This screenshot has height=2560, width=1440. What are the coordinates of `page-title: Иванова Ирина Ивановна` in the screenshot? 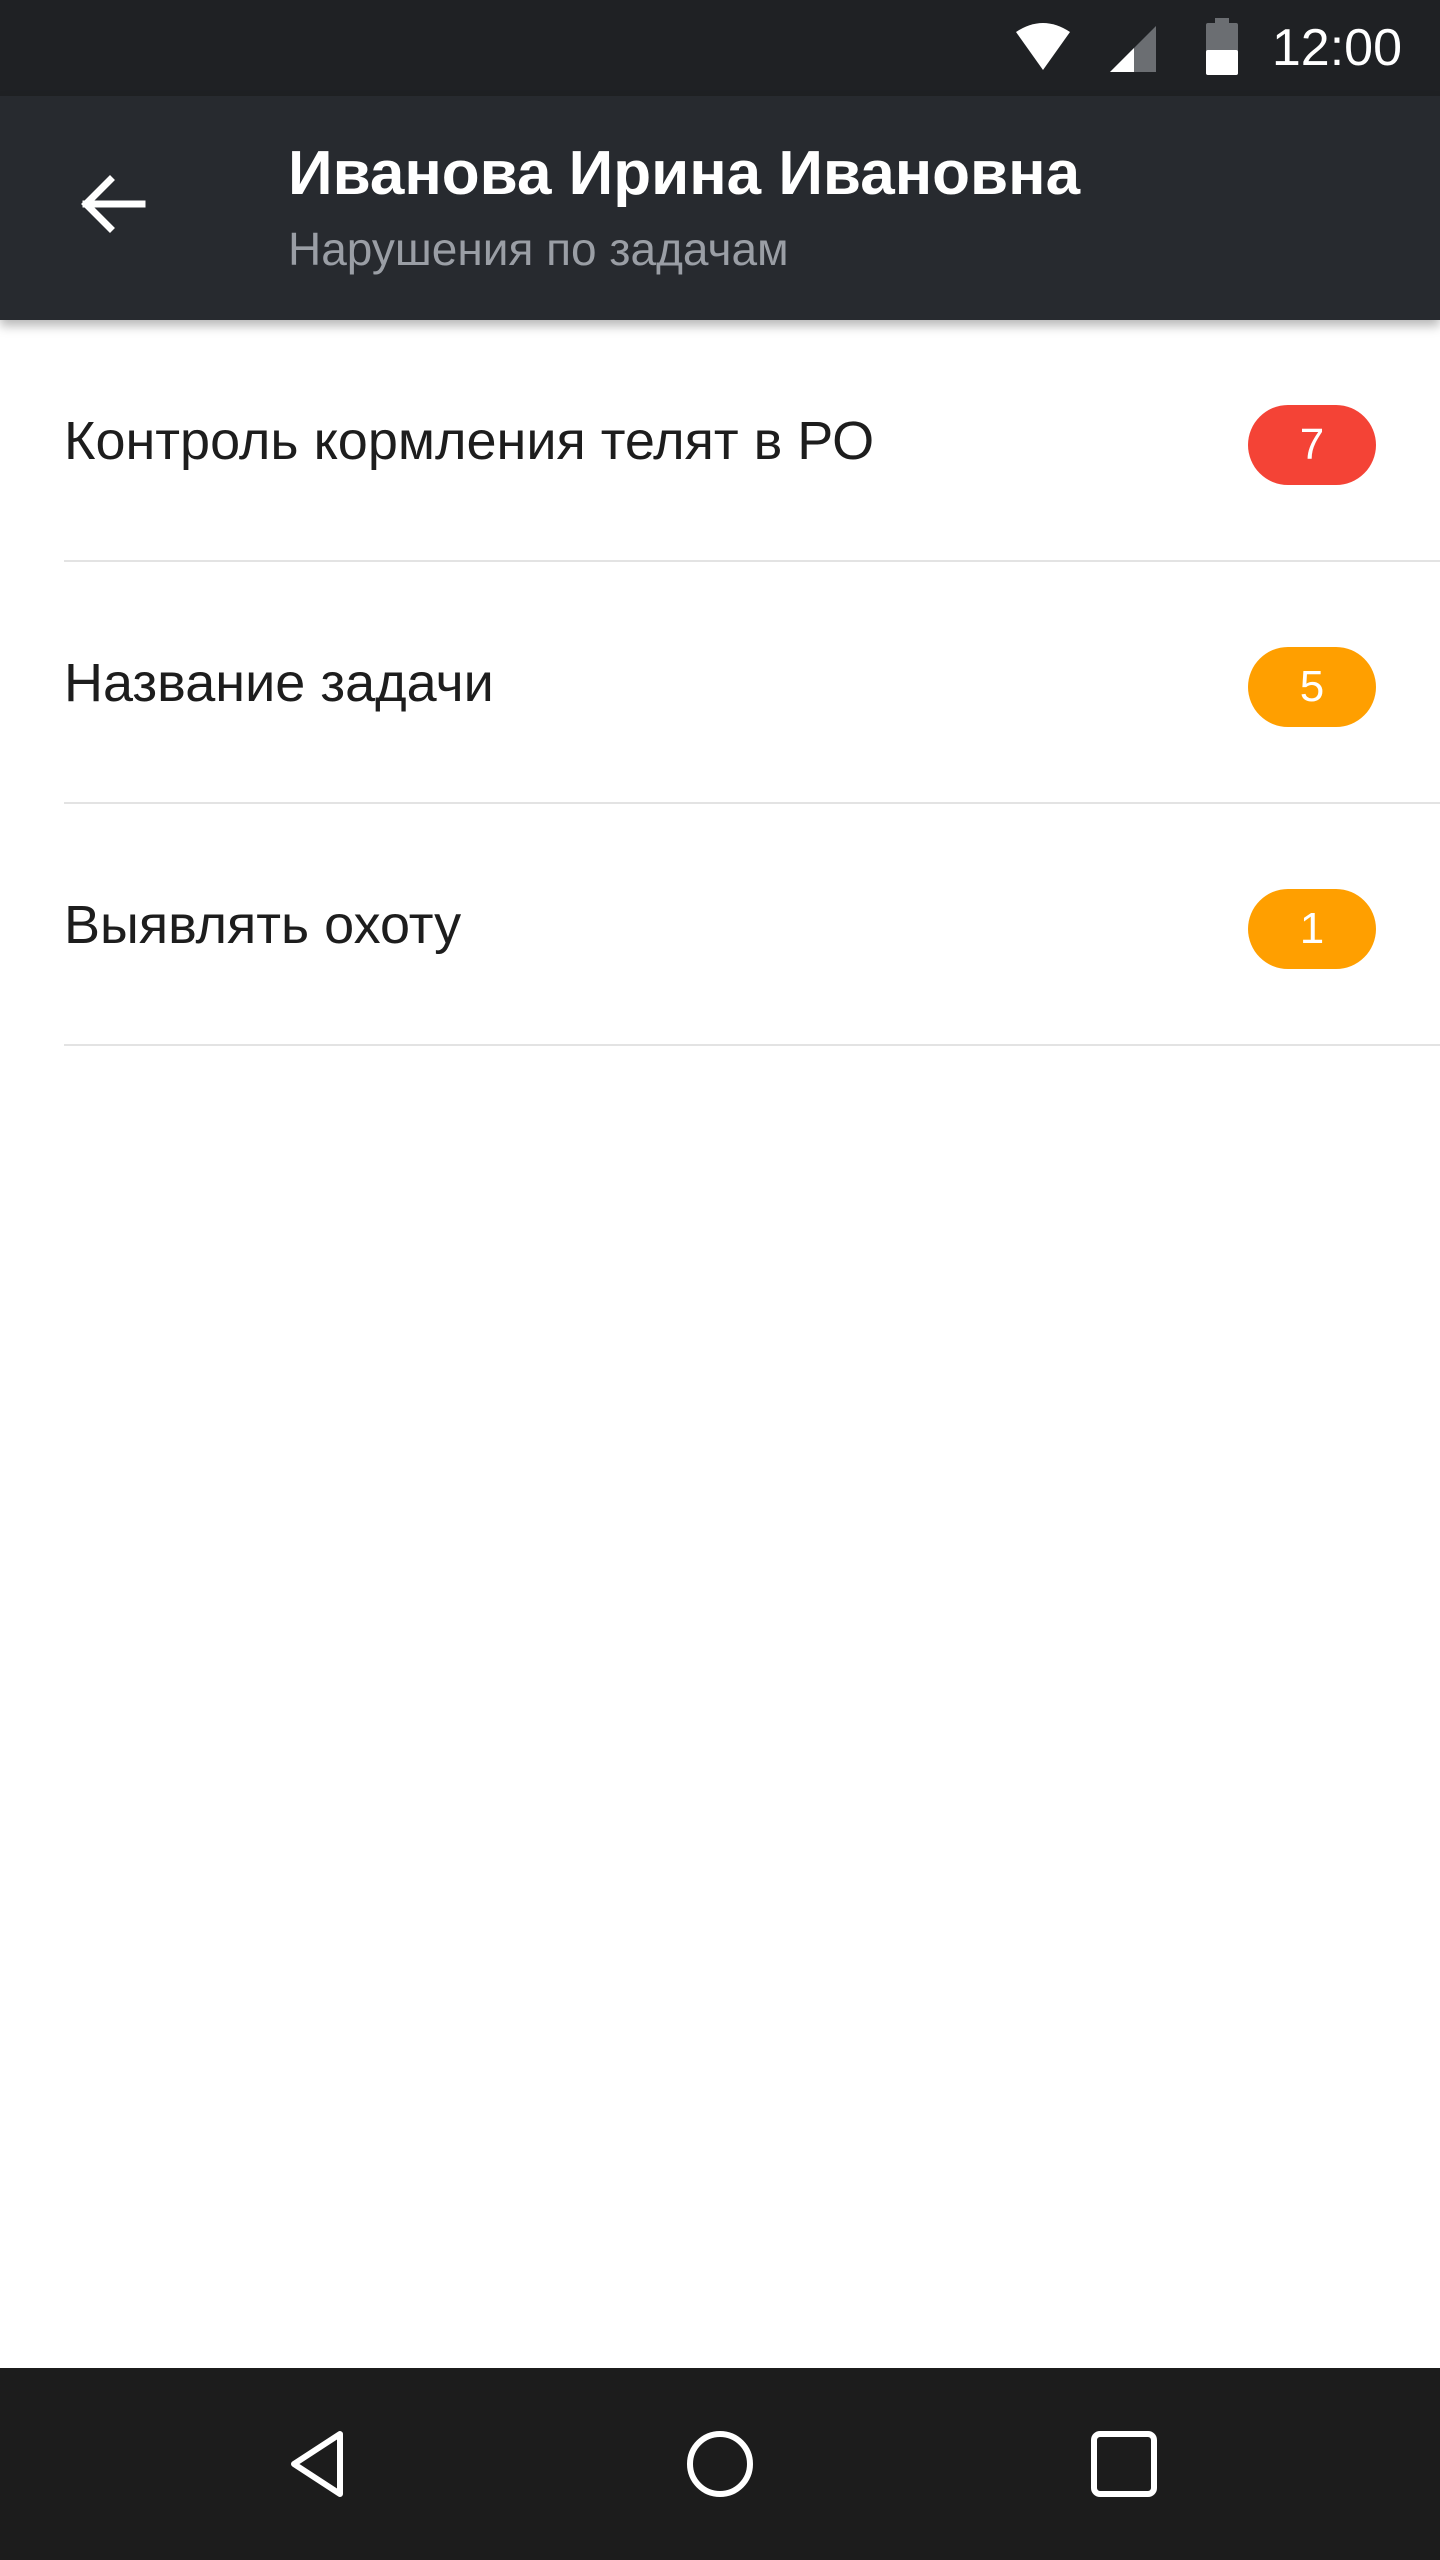 It's located at (684, 173).